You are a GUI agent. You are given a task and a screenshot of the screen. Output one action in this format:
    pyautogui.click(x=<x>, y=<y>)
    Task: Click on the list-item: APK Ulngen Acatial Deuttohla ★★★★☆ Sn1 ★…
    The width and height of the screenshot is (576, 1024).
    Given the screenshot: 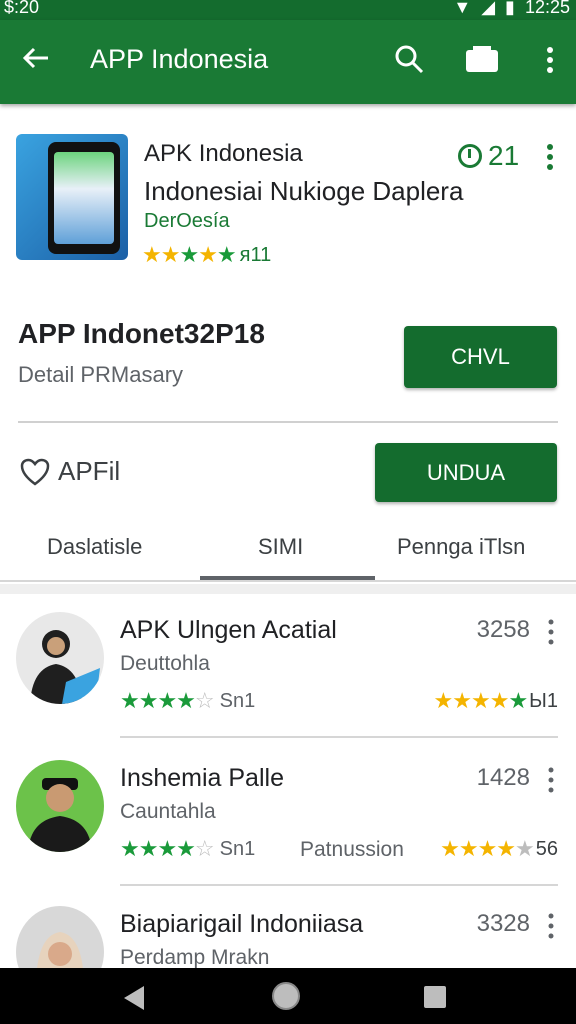 What is the action you would take?
    pyautogui.click(x=288, y=664)
    